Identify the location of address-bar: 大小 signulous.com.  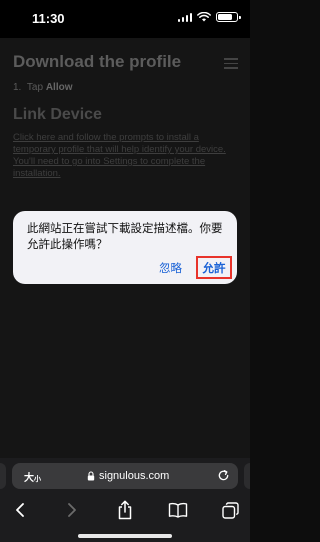
(125, 476).